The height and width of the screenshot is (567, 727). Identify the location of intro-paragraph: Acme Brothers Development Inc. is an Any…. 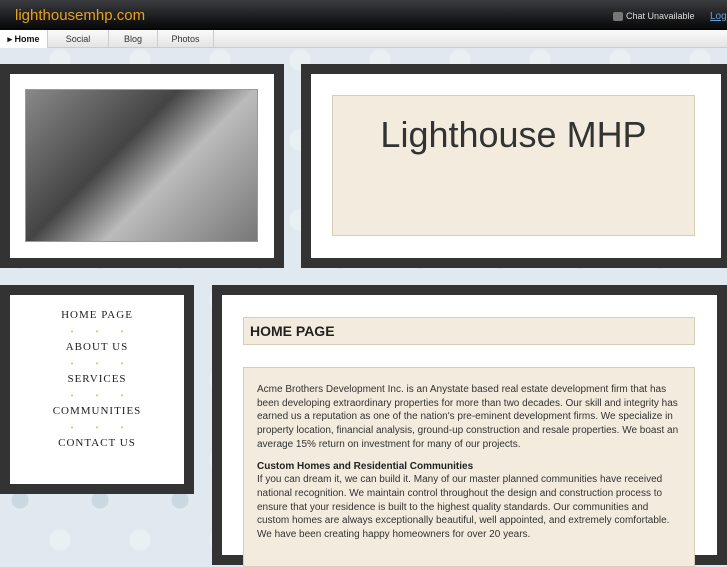
(468, 417).